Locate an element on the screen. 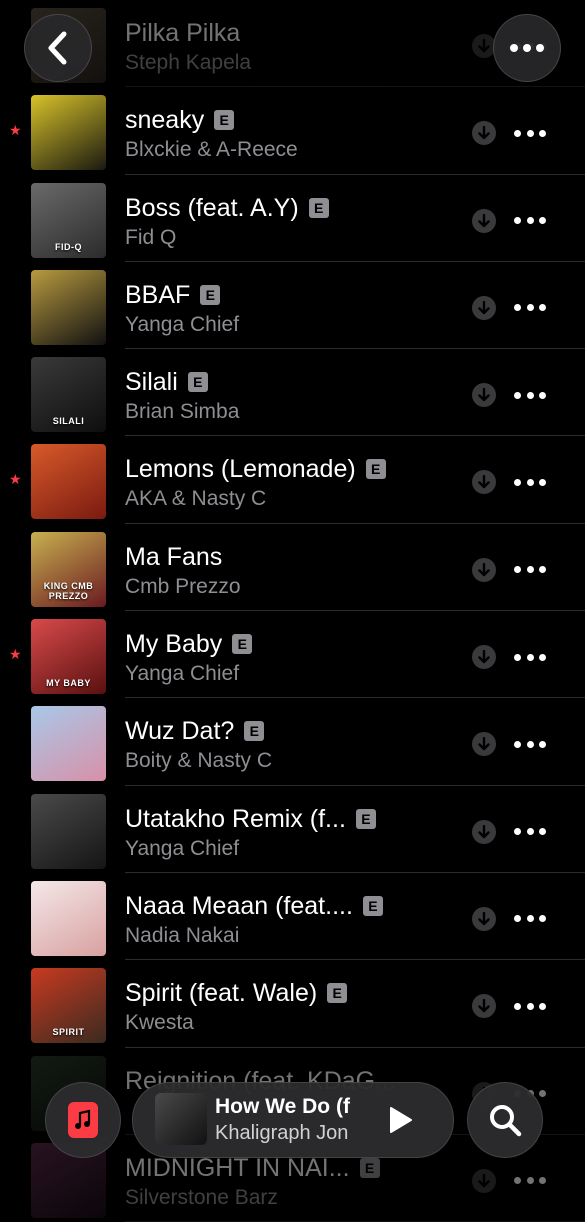 This screenshot has height=1222, width=585. play-icon is located at coordinates (400, 1120).